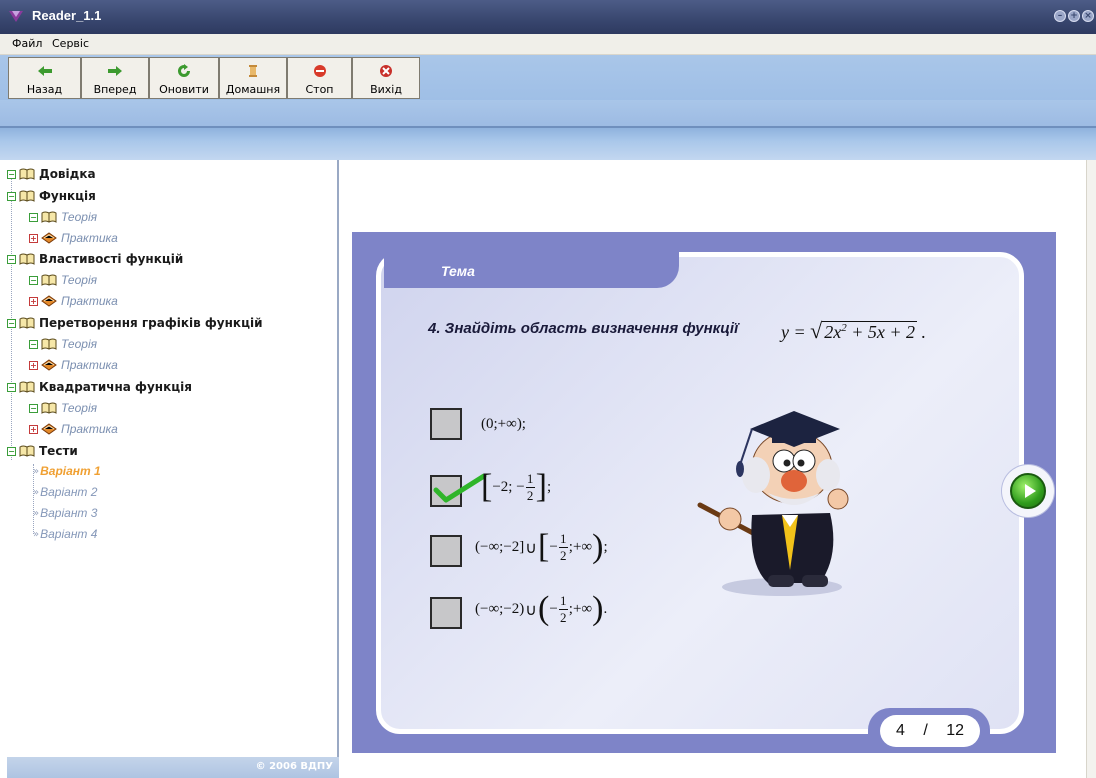 This screenshot has height=778, width=1096. I want to click on tema-tab, so click(531, 270).